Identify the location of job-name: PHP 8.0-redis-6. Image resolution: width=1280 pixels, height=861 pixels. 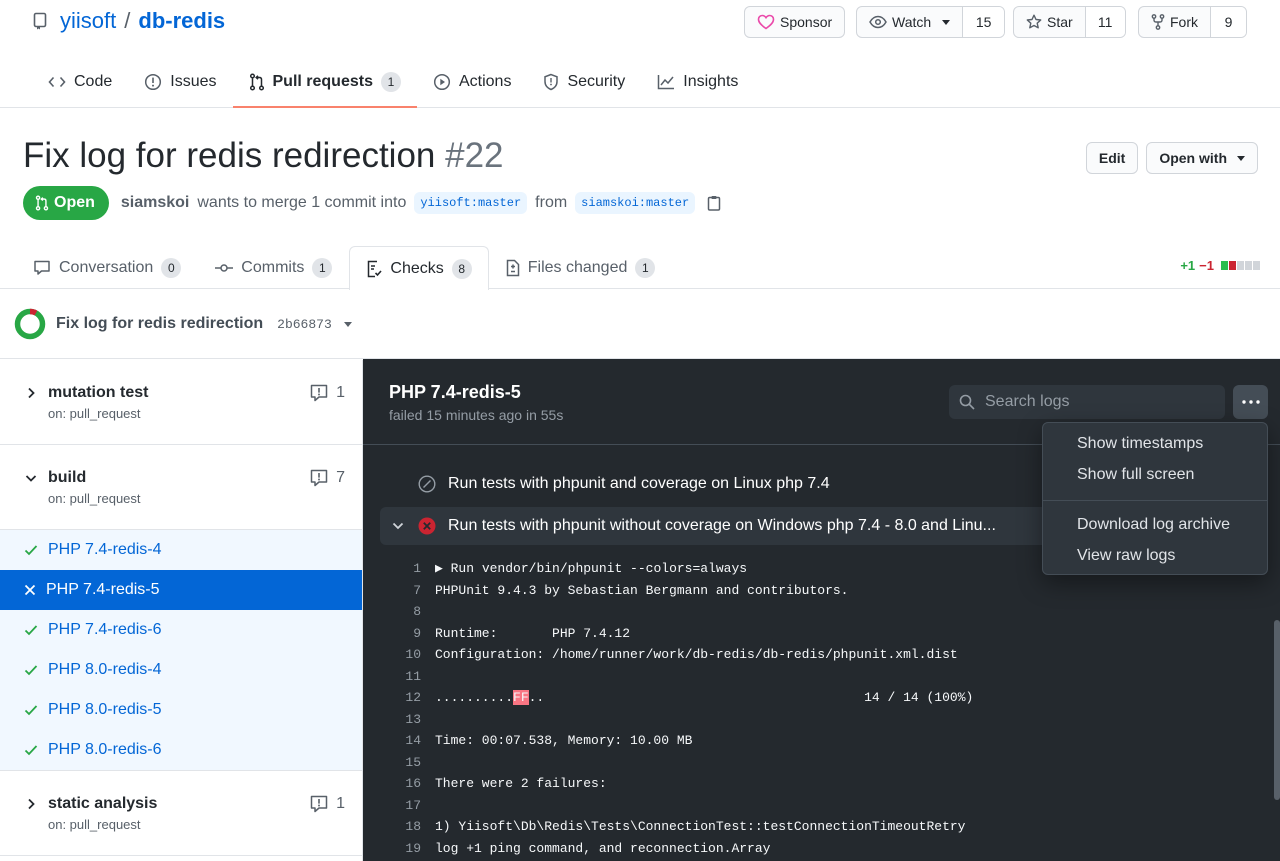
(105, 749).